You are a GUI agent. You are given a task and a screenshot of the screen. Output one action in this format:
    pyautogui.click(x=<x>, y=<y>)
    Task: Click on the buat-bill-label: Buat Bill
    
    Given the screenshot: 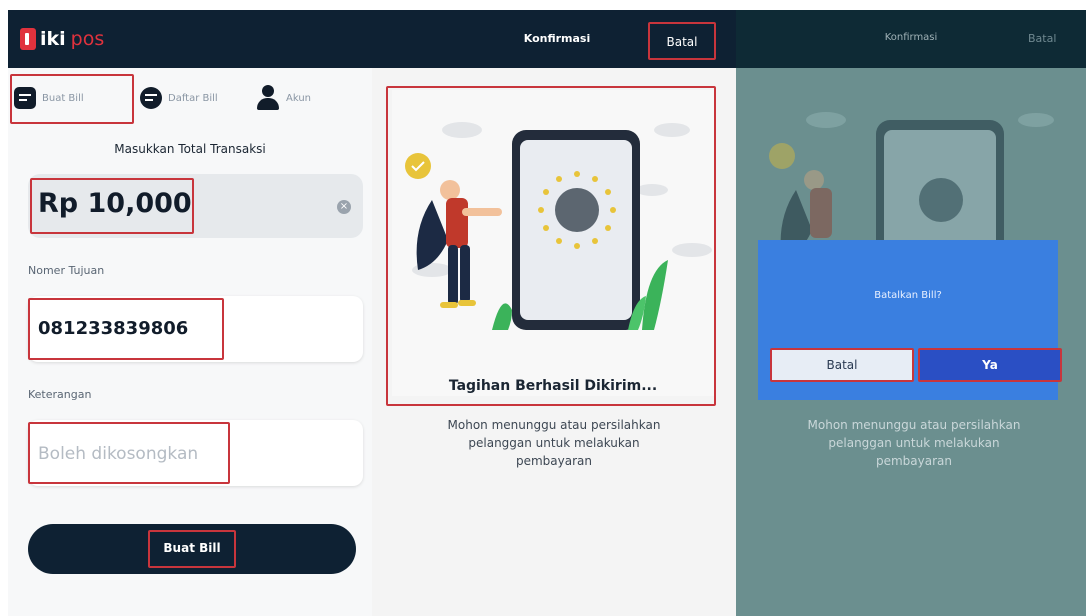 What is the action you would take?
    pyautogui.click(x=192, y=548)
    